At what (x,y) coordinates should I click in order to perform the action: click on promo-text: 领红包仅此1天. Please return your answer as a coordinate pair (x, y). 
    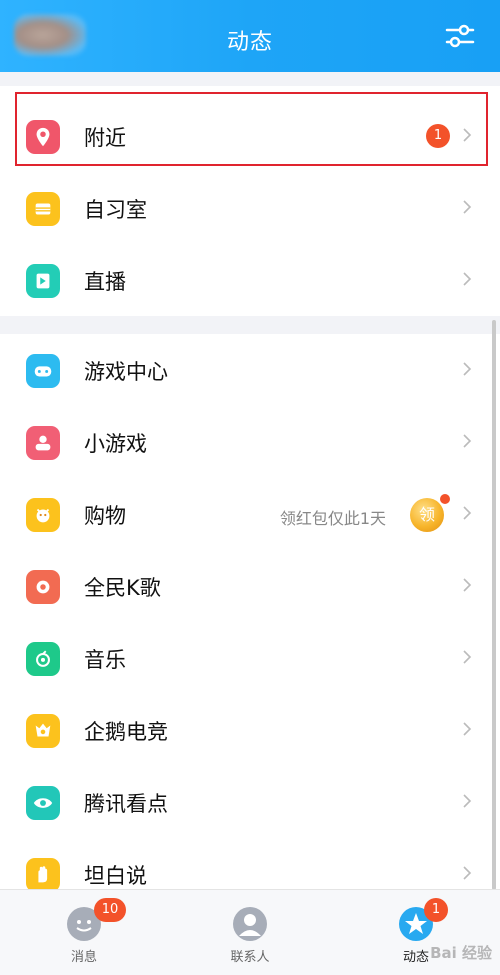
    Looking at the image, I should click on (332, 518).